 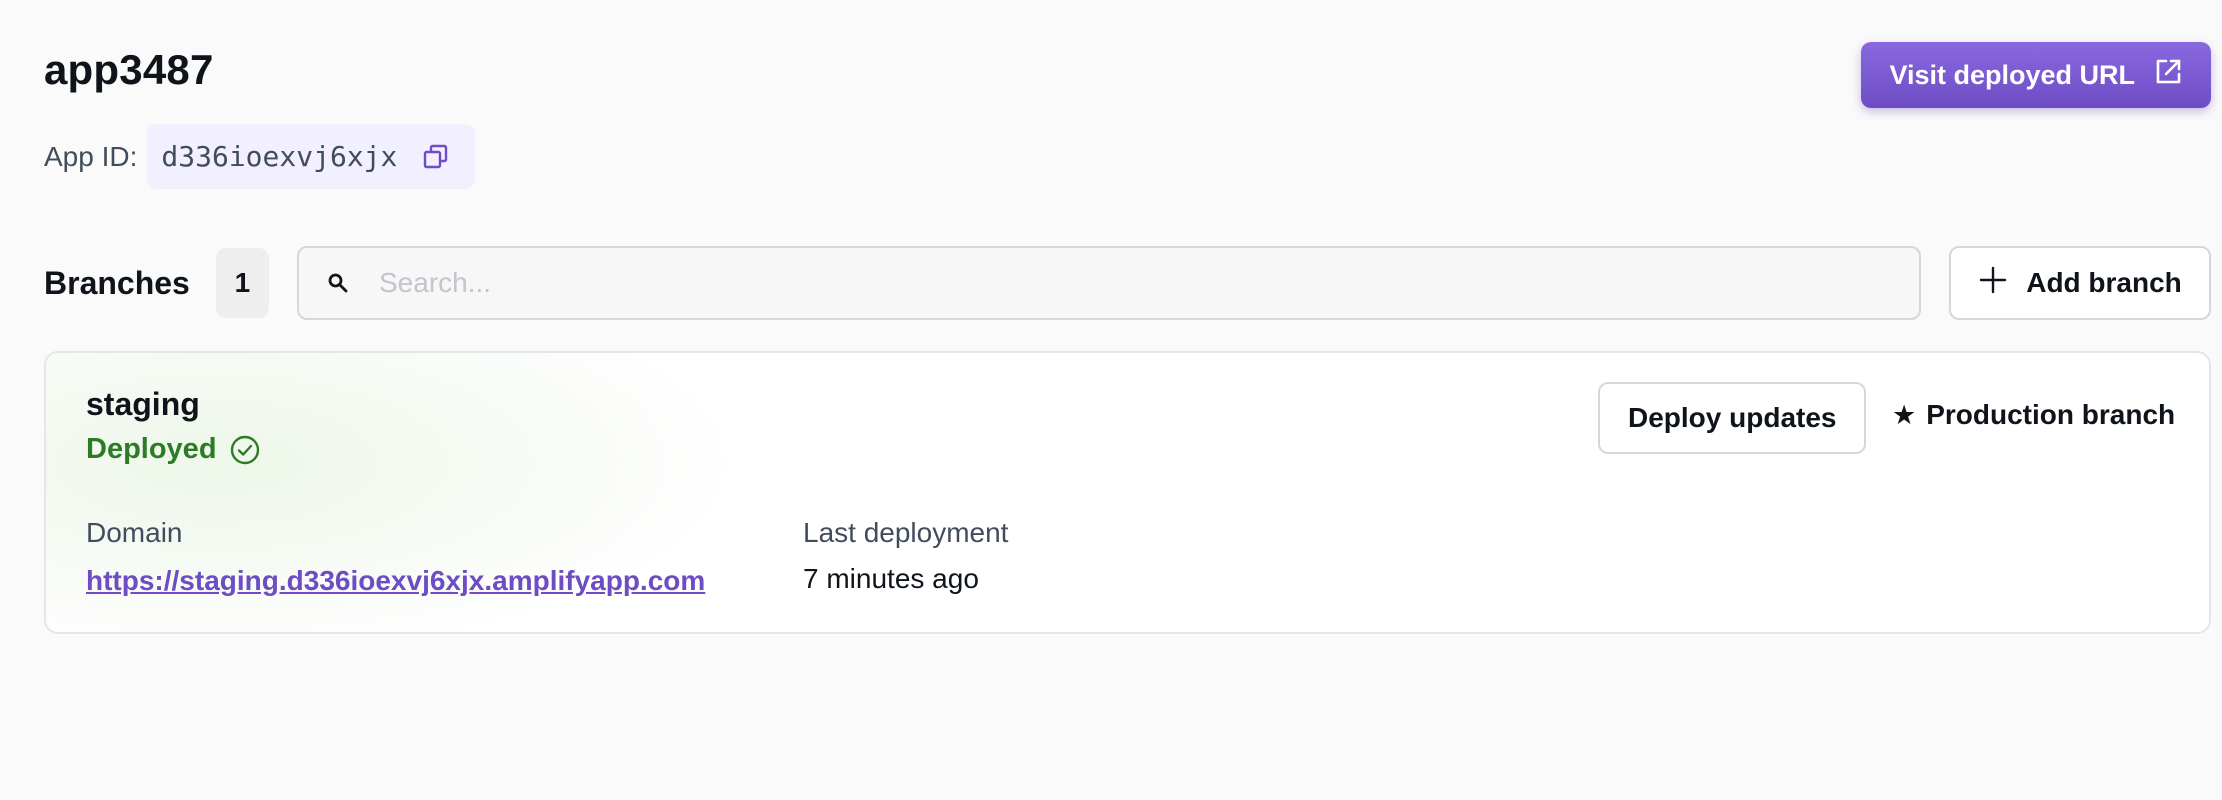 What do you see at coordinates (1904, 414) in the screenshot?
I see `star-icon: ★` at bounding box center [1904, 414].